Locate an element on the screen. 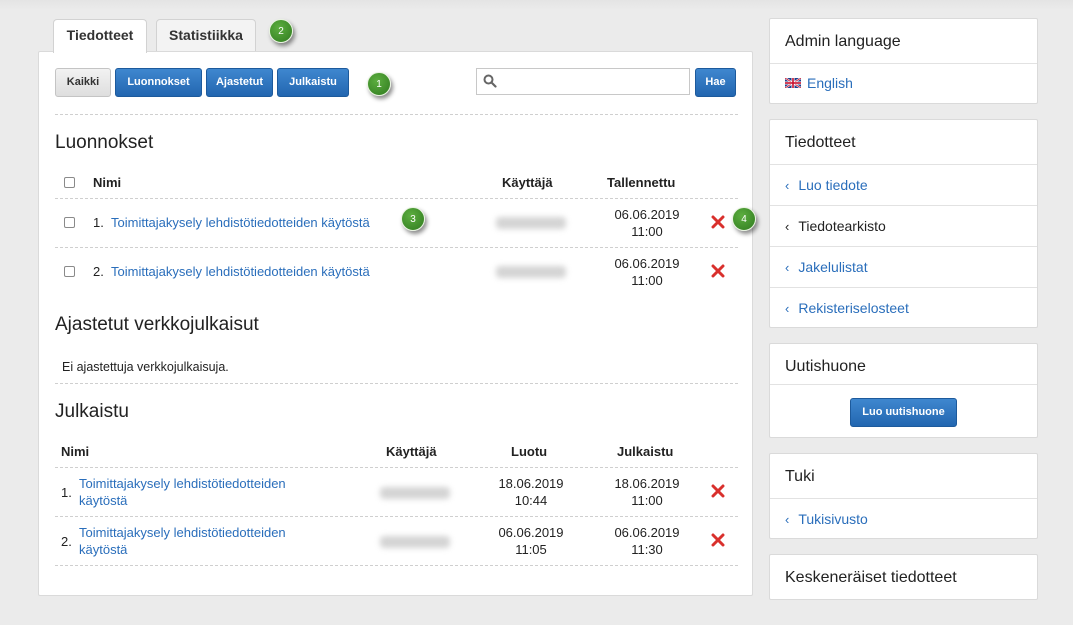 This screenshot has width=1073, height=625. published-col-name: Nimi is located at coordinates (75, 451).